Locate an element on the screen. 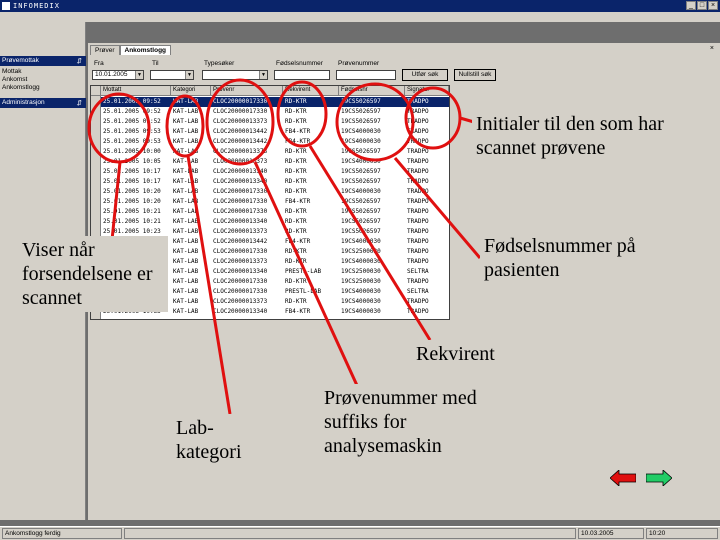 This screenshot has width=720, height=540. to-date-input: ▼ is located at coordinates (172, 75).